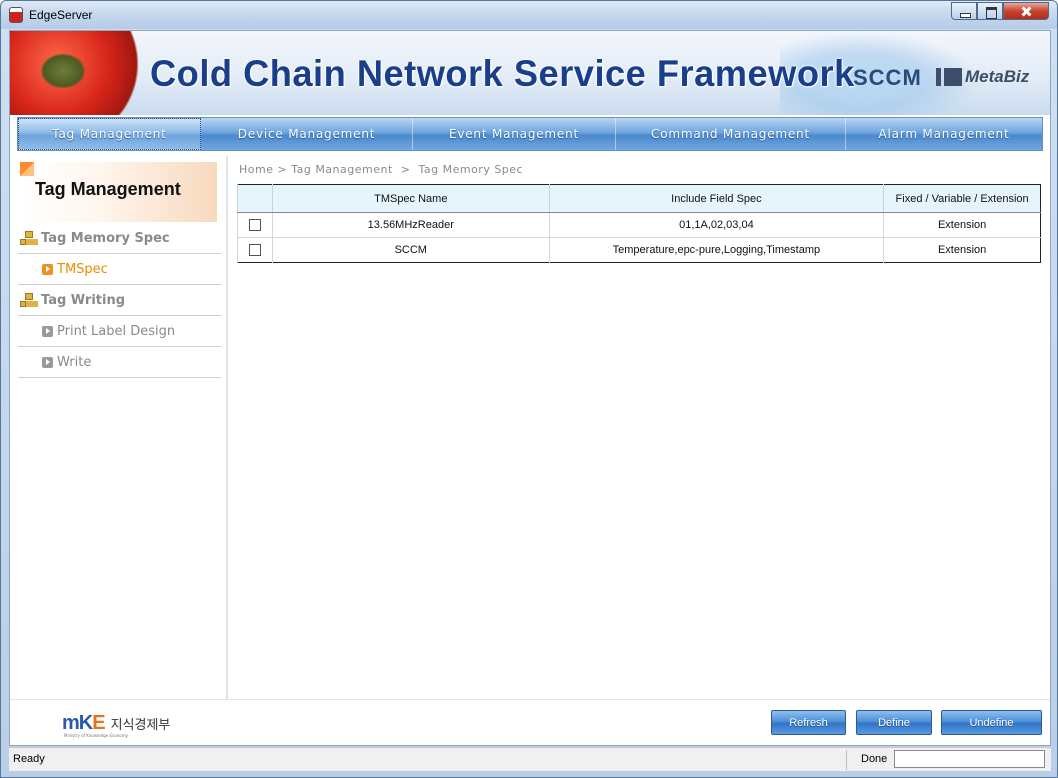 The width and height of the screenshot is (1058, 778). I want to click on sidebar-item-print-label-design: Print Label Design, so click(119, 331).